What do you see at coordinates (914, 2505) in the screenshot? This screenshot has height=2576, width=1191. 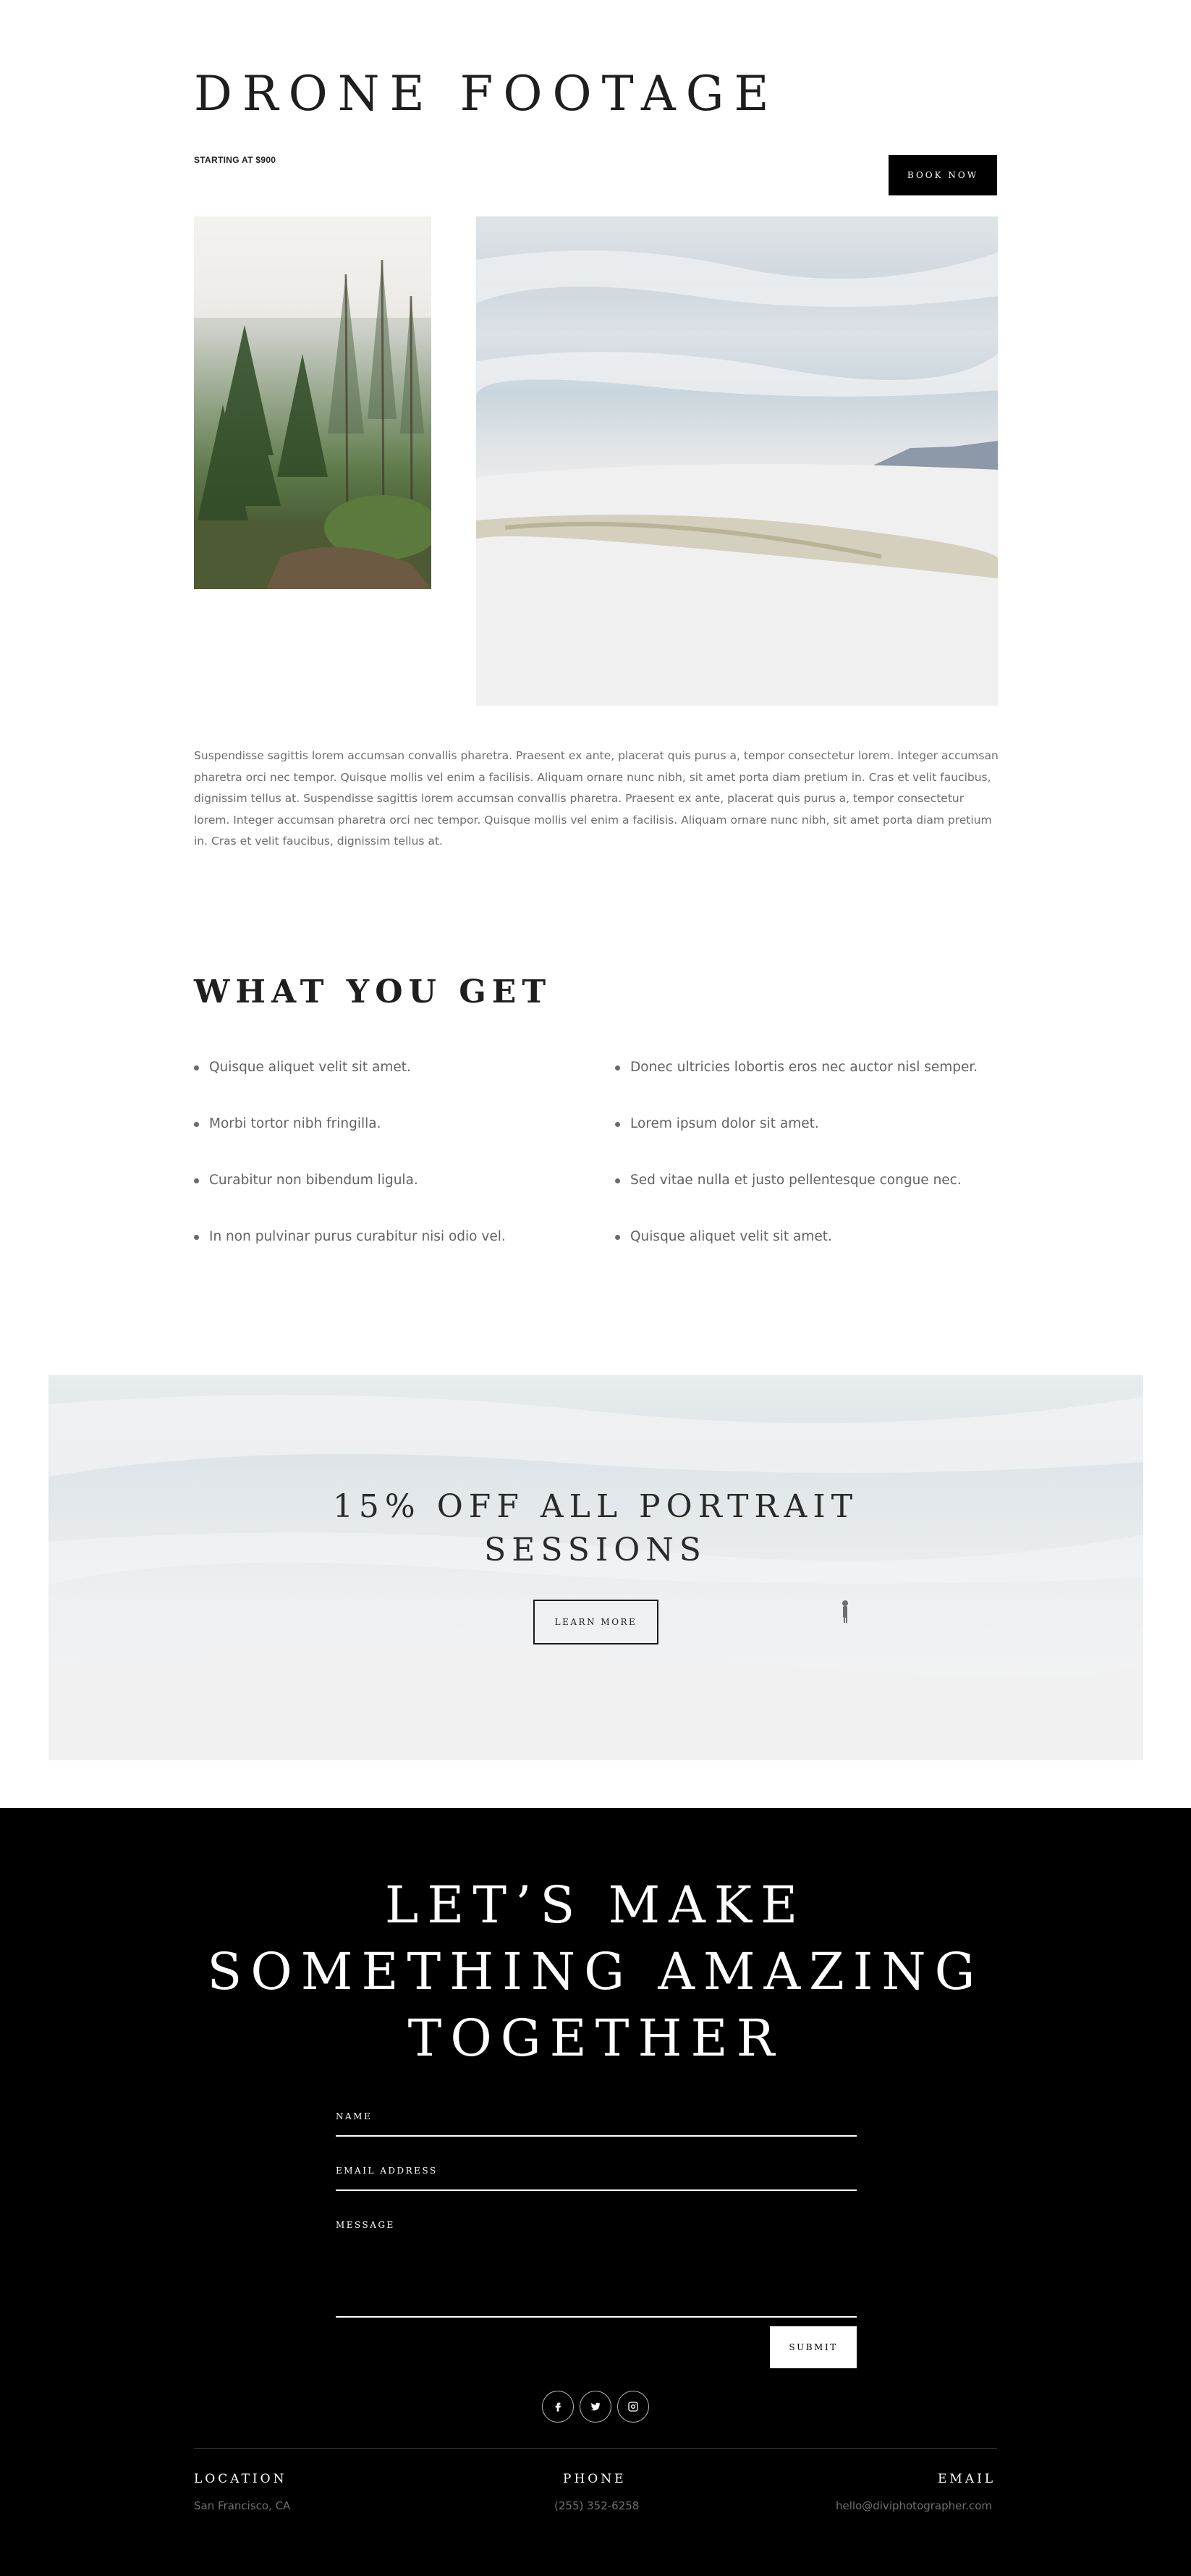 I see `email-value: hello@diviphotographer.com` at bounding box center [914, 2505].